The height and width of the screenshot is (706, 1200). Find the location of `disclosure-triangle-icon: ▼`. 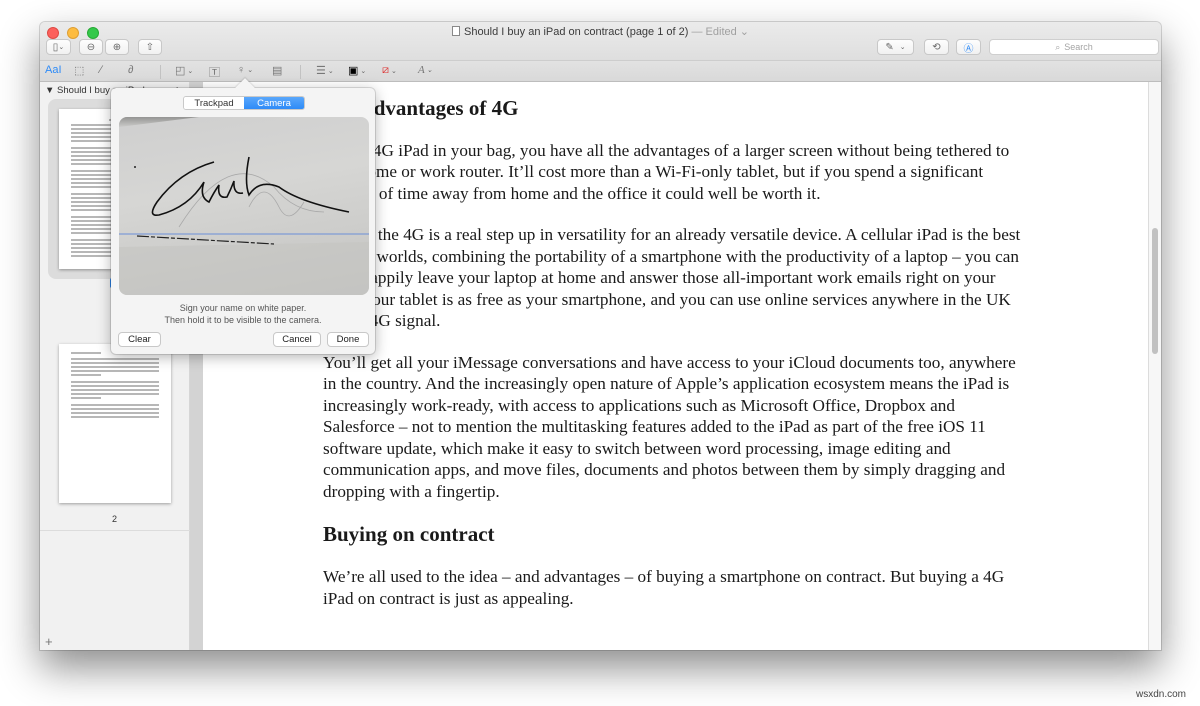

disclosure-triangle-icon: ▼ is located at coordinates (50, 90).